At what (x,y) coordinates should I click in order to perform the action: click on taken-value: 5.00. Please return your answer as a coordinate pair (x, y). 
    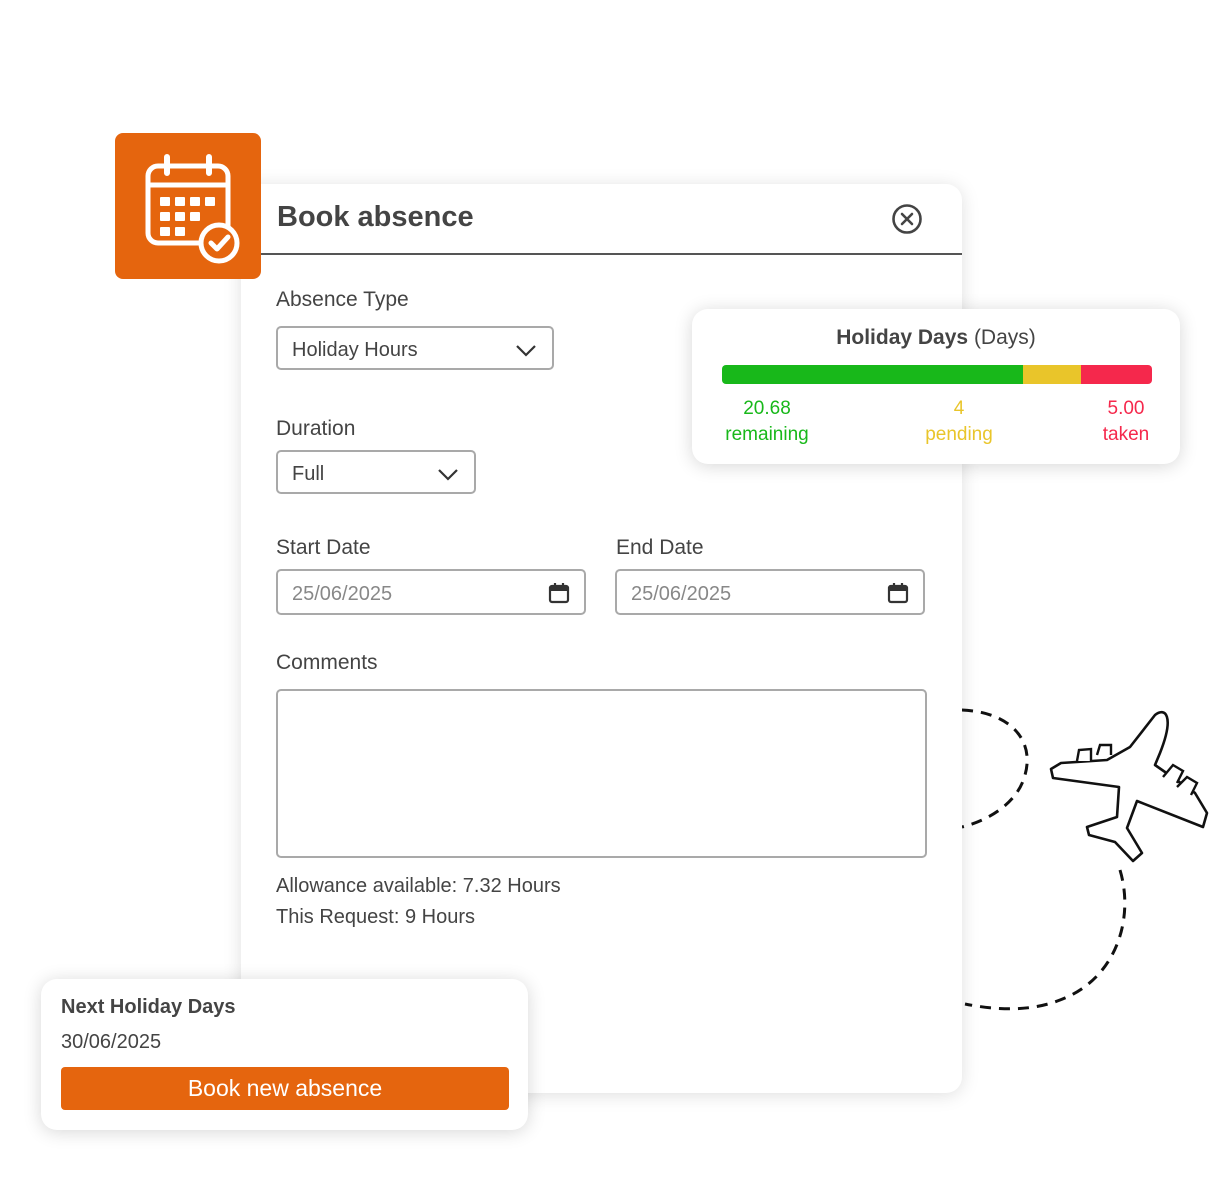
    Looking at the image, I should click on (1126, 408).